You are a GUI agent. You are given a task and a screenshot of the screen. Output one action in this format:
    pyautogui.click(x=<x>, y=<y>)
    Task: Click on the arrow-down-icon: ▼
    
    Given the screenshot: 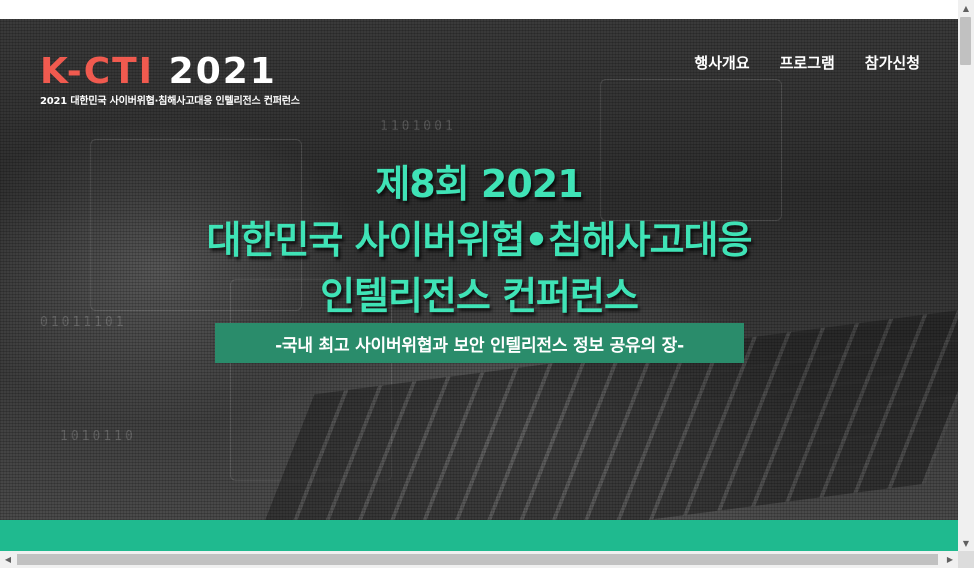 What is the action you would take?
    pyautogui.click(x=966, y=543)
    